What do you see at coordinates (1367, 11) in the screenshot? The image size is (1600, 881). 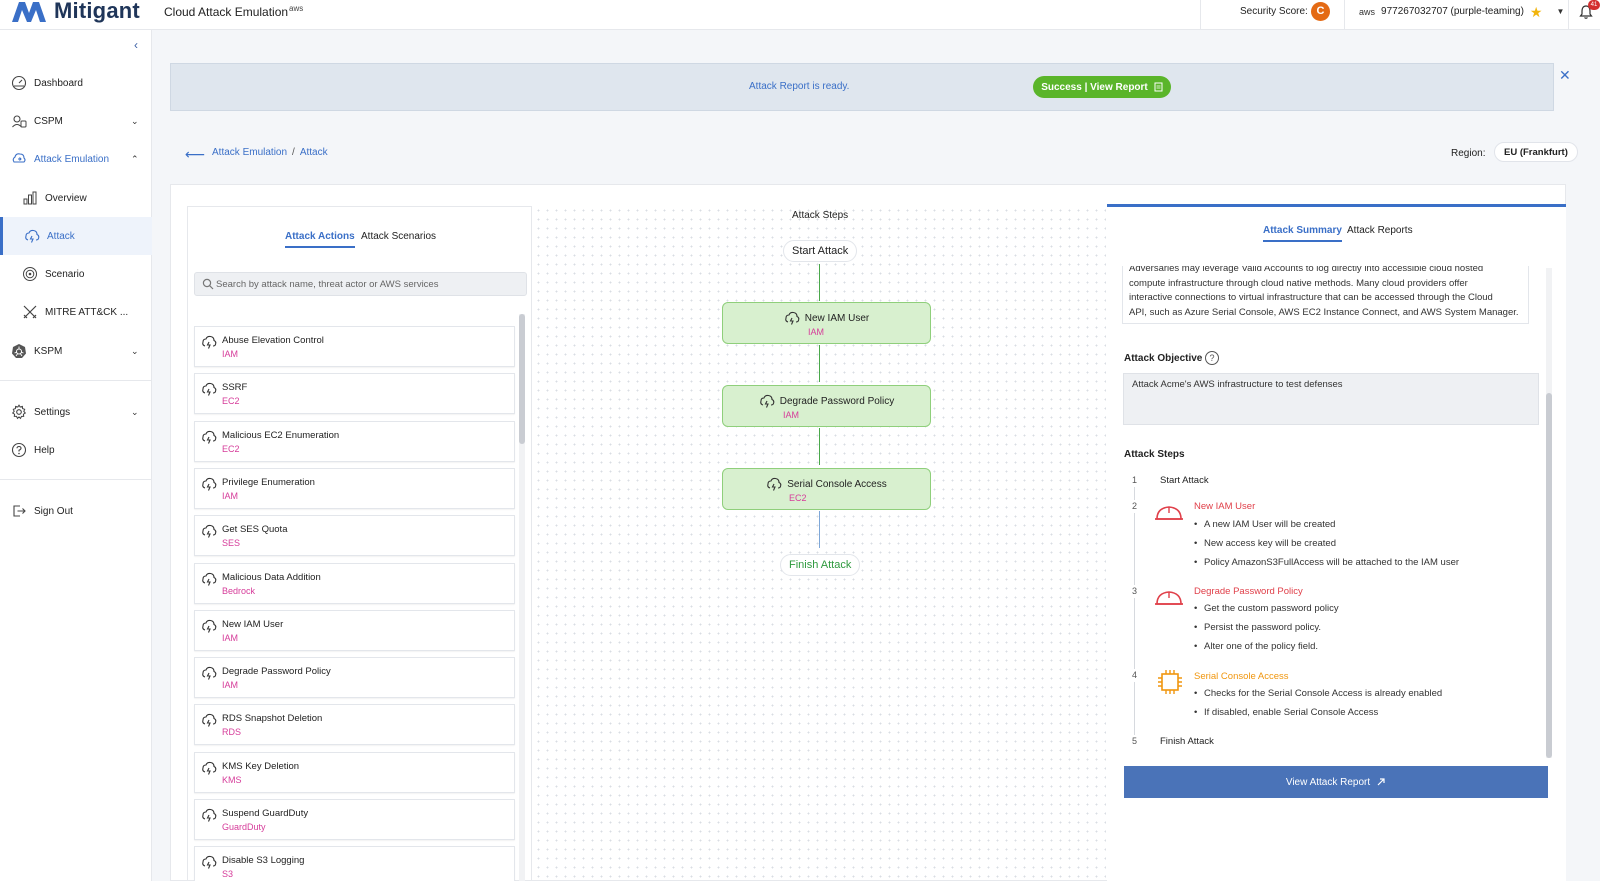 I see `account-aws-label: aws` at bounding box center [1367, 11].